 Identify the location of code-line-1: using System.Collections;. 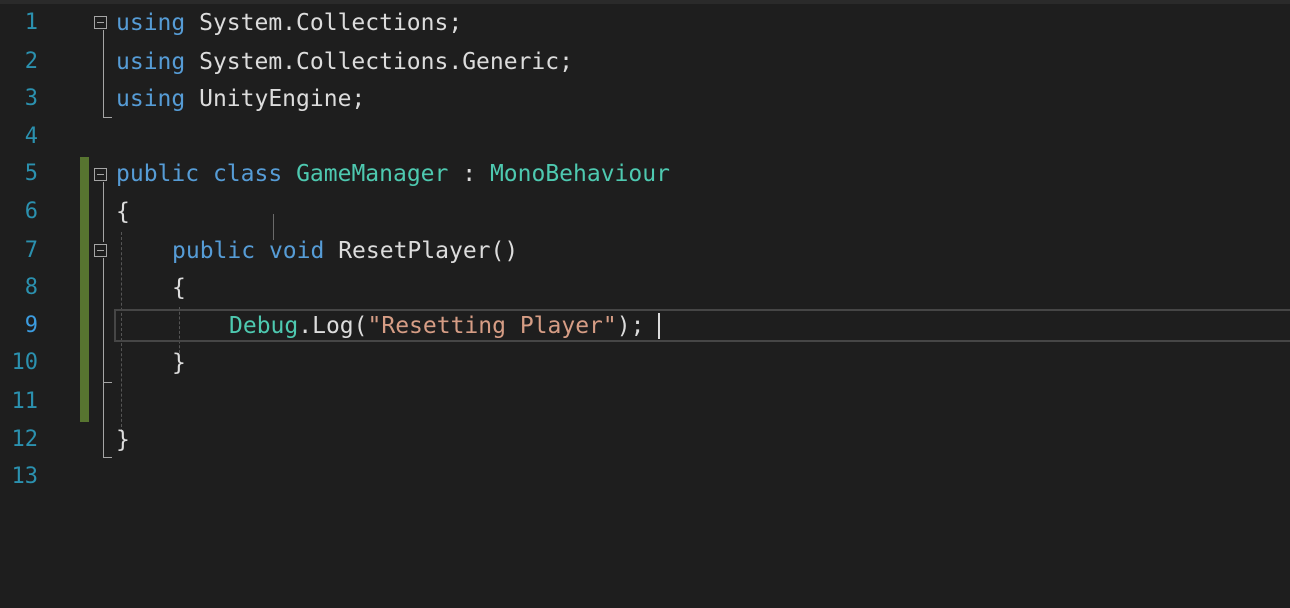
(289, 23).